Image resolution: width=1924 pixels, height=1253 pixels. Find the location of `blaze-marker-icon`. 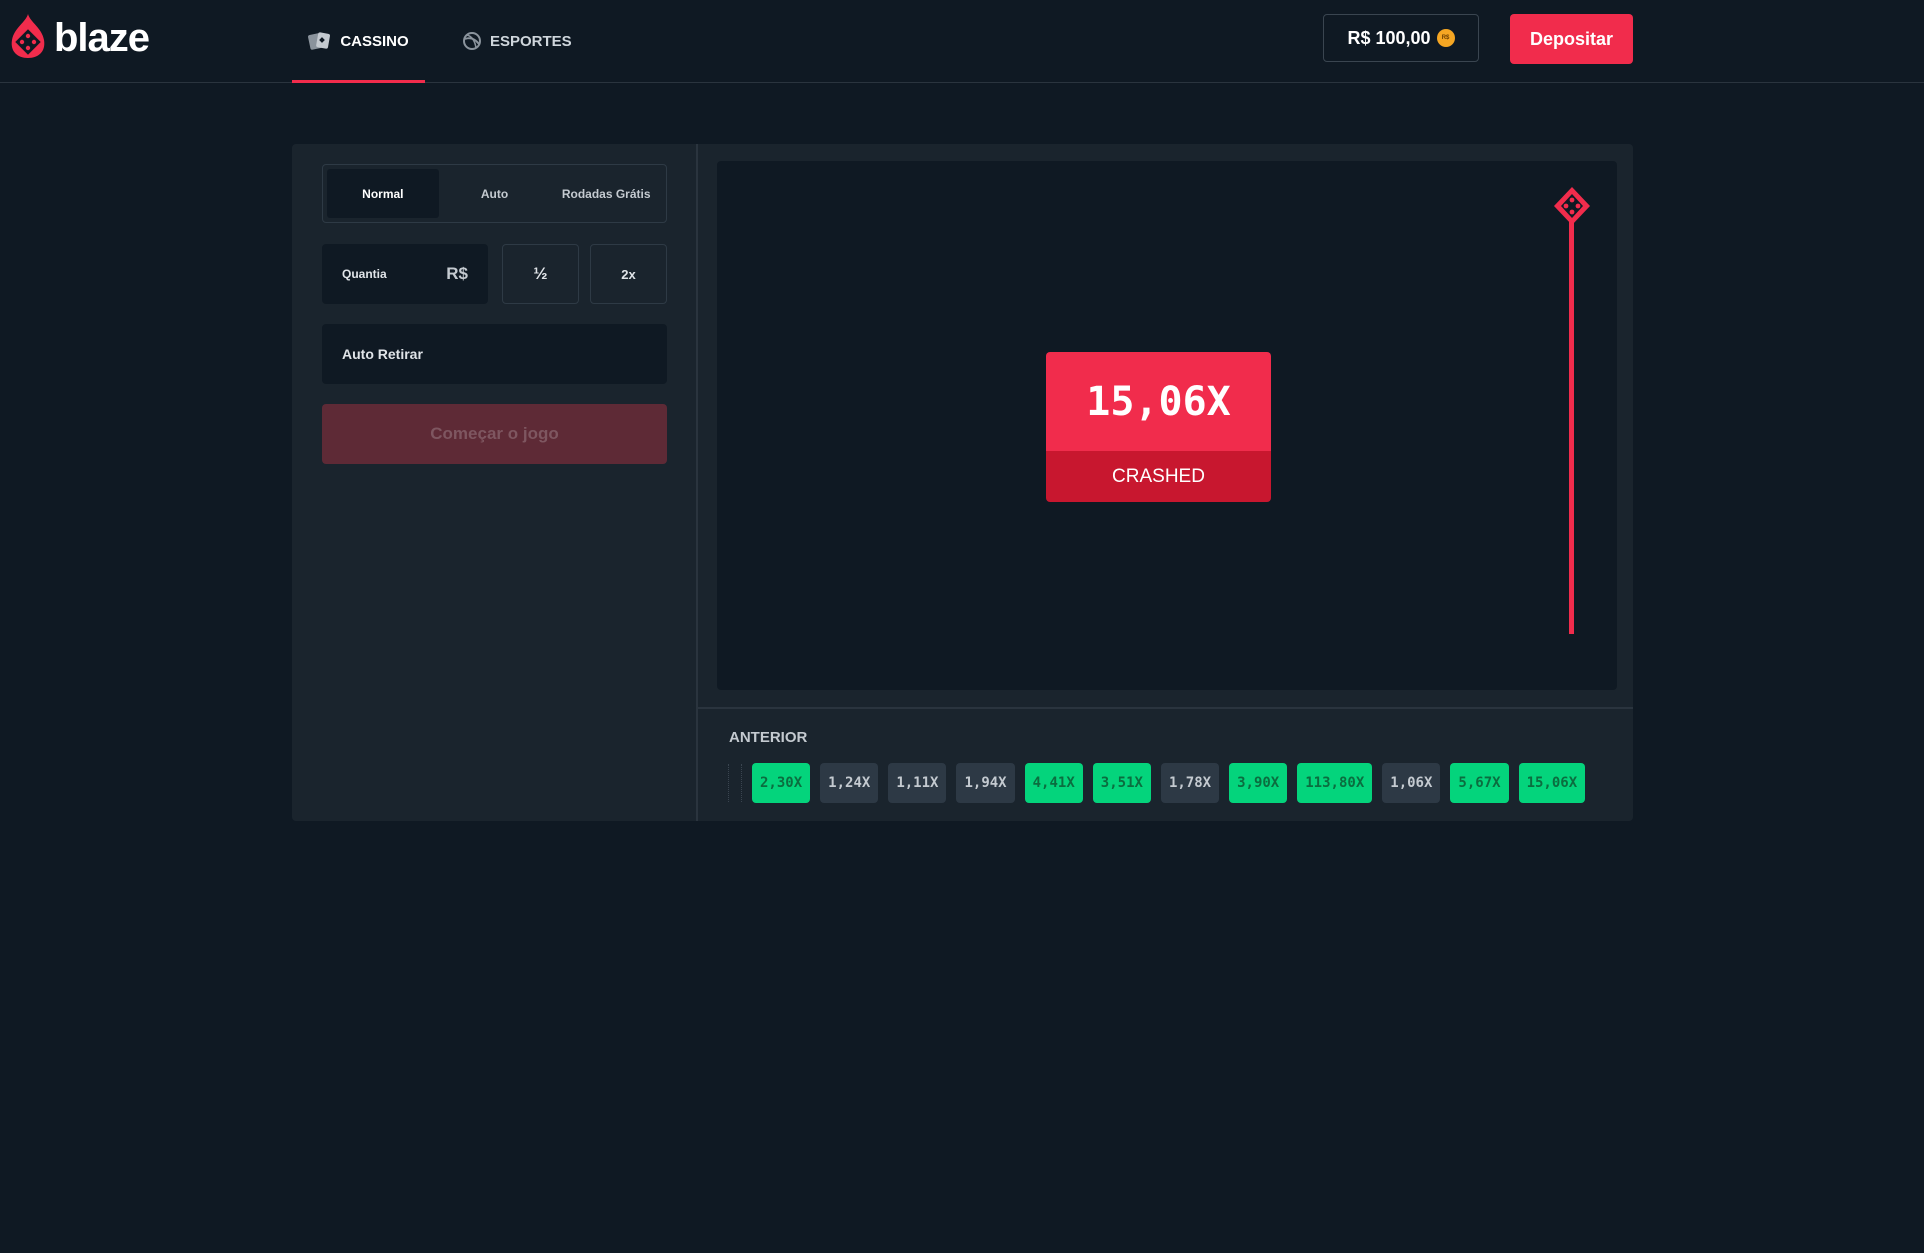

blaze-marker-icon is located at coordinates (1572, 211).